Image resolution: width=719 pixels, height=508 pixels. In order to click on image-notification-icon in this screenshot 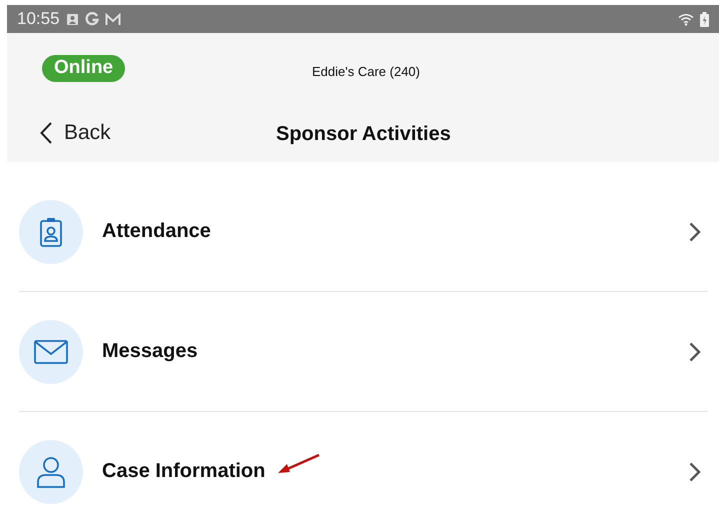, I will do `click(72, 19)`.